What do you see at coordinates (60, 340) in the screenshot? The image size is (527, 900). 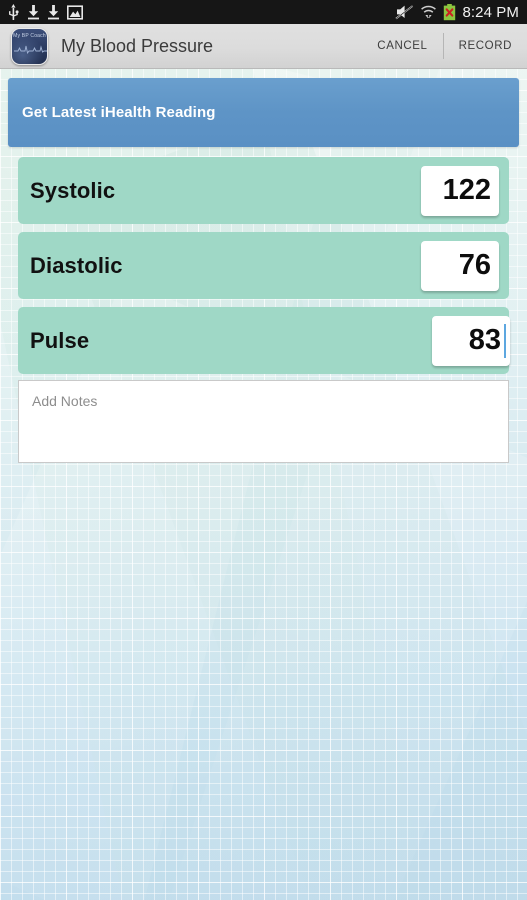 I see `pulse-label: Pulse` at bounding box center [60, 340].